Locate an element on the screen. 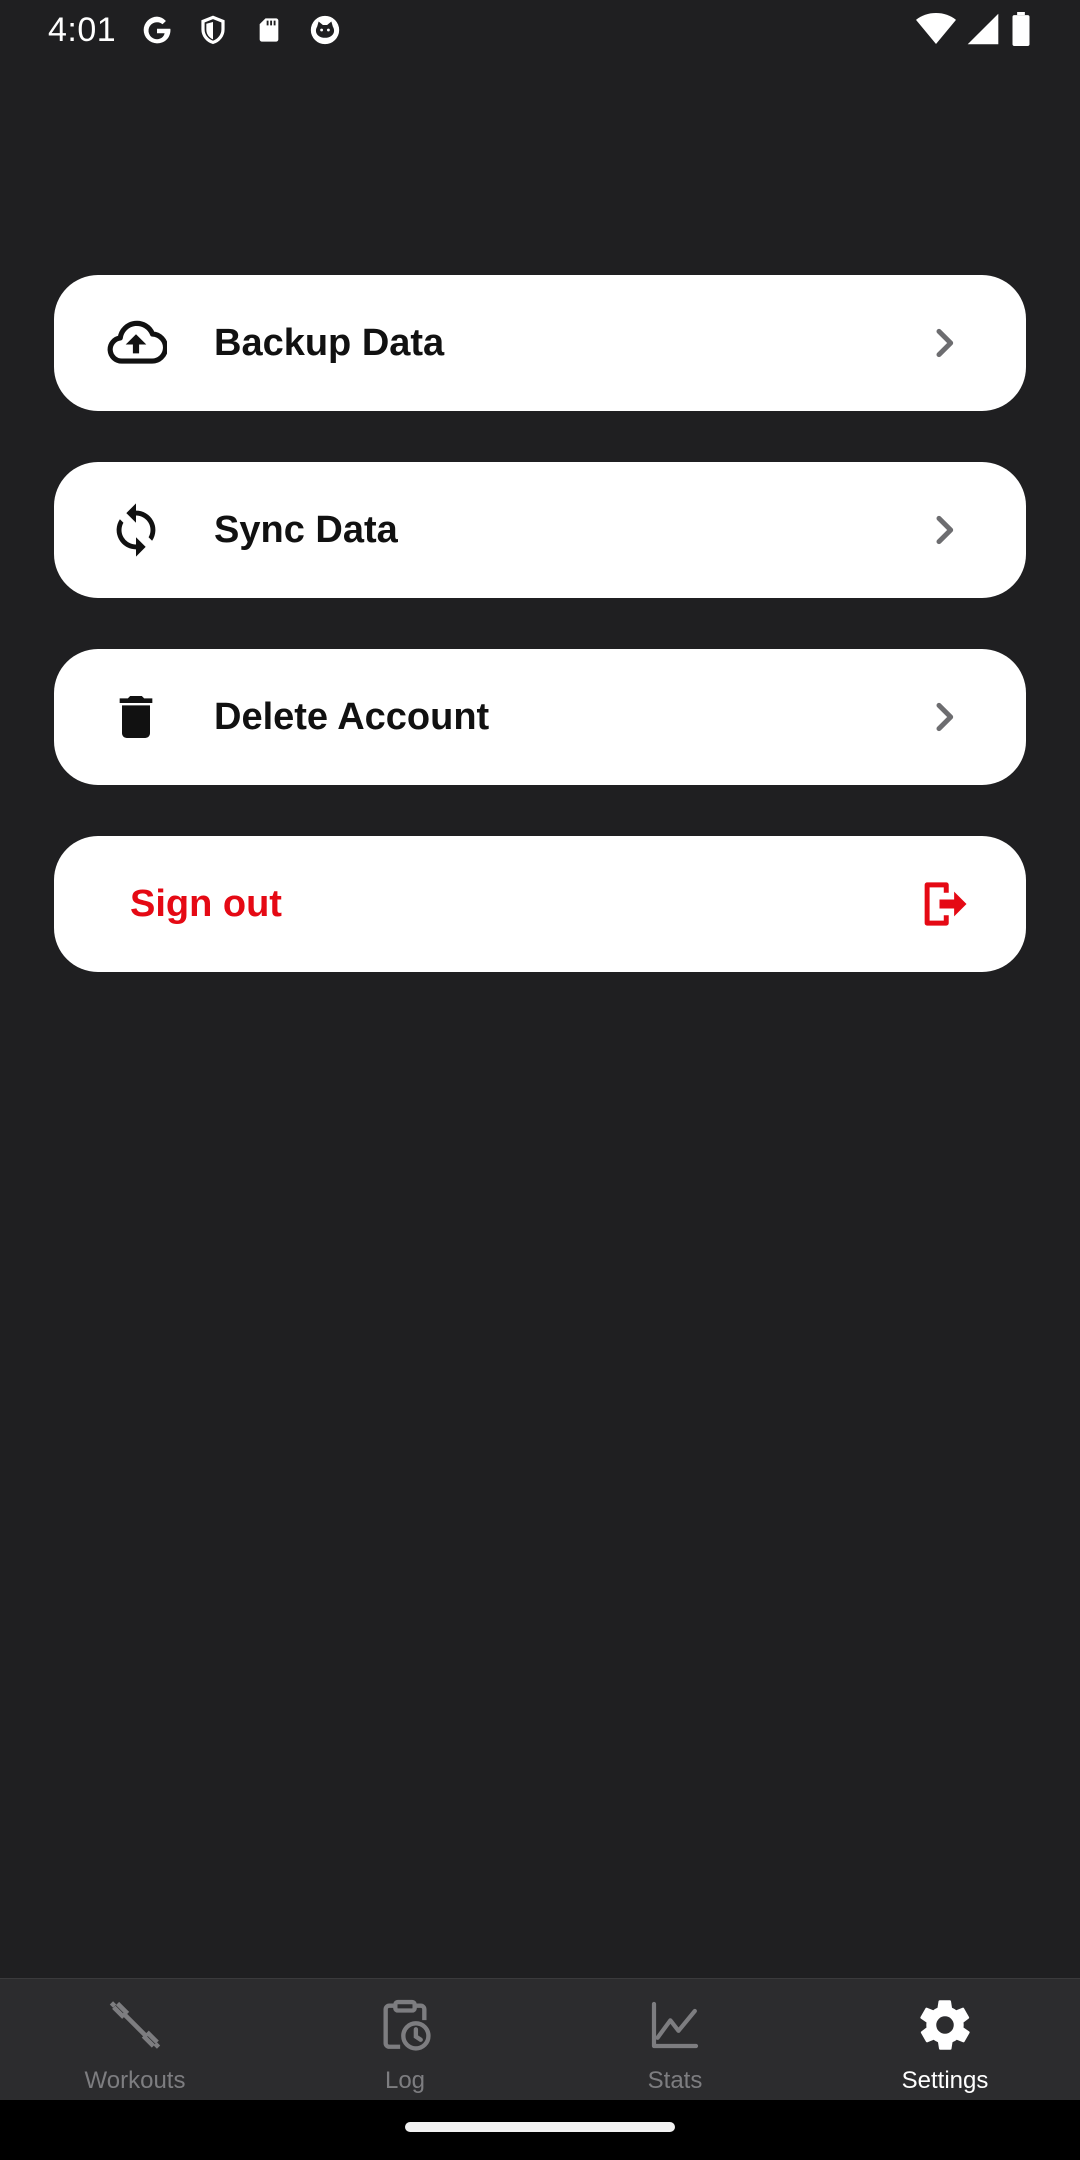 The width and height of the screenshot is (1080, 2160). wifi-icon is located at coordinates (936, 31).